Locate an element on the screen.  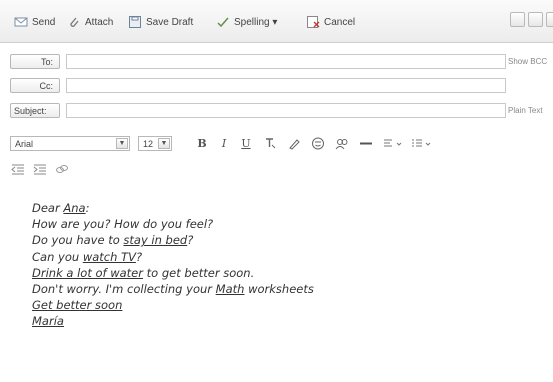
spellcheck-icon is located at coordinates (223, 22).